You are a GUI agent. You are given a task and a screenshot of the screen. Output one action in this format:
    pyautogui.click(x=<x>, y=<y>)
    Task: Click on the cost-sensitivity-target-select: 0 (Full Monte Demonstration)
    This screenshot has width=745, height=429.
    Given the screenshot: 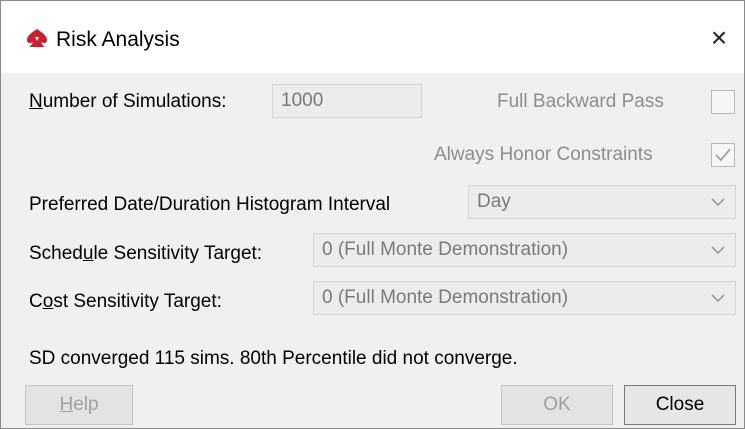 What is the action you would take?
    pyautogui.click(x=524, y=298)
    